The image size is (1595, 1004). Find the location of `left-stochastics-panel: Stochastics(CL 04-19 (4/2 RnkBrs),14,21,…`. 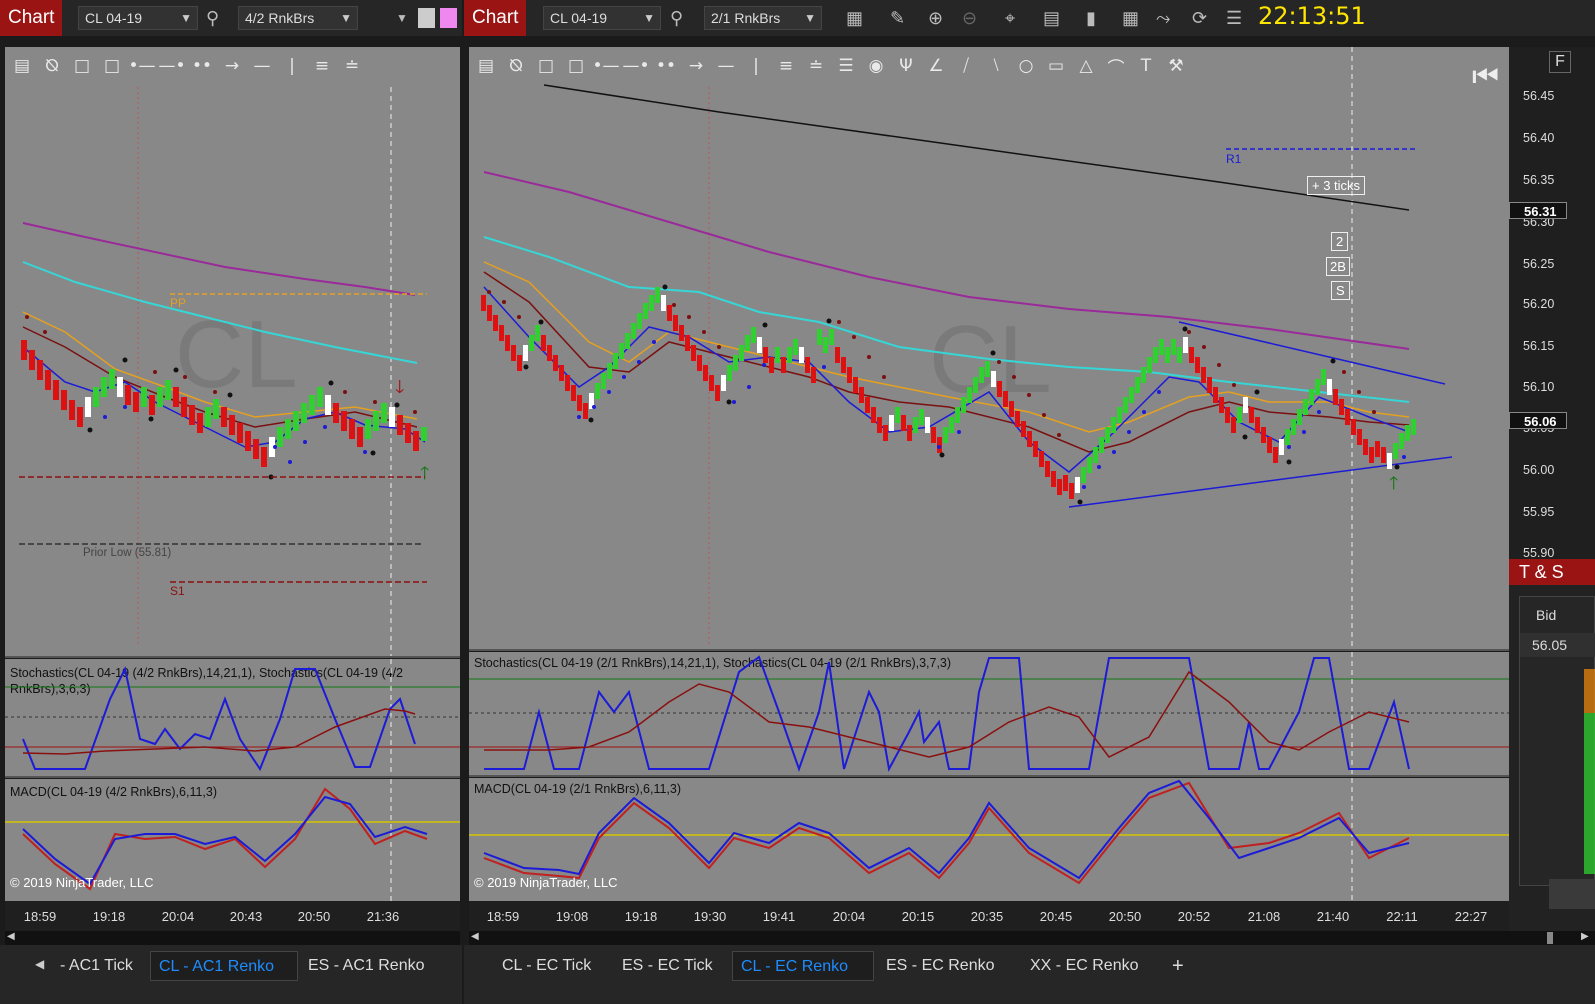

left-stochastics-panel: Stochastics(CL 04-19 (4/2 RnkBrs),14,21,… is located at coordinates (232, 717).